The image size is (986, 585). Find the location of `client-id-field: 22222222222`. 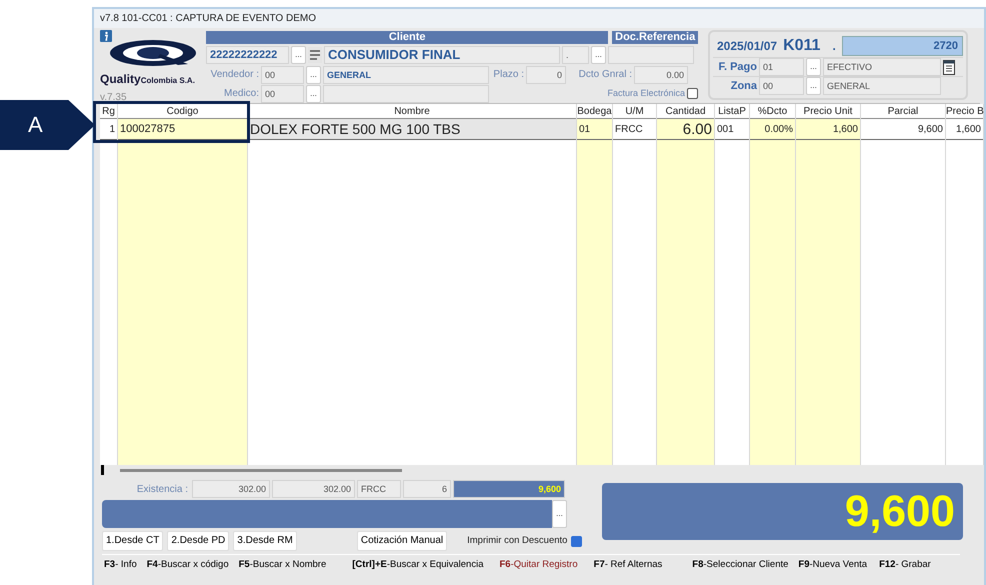

client-id-field: 22222222222 is located at coordinates (247, 55).